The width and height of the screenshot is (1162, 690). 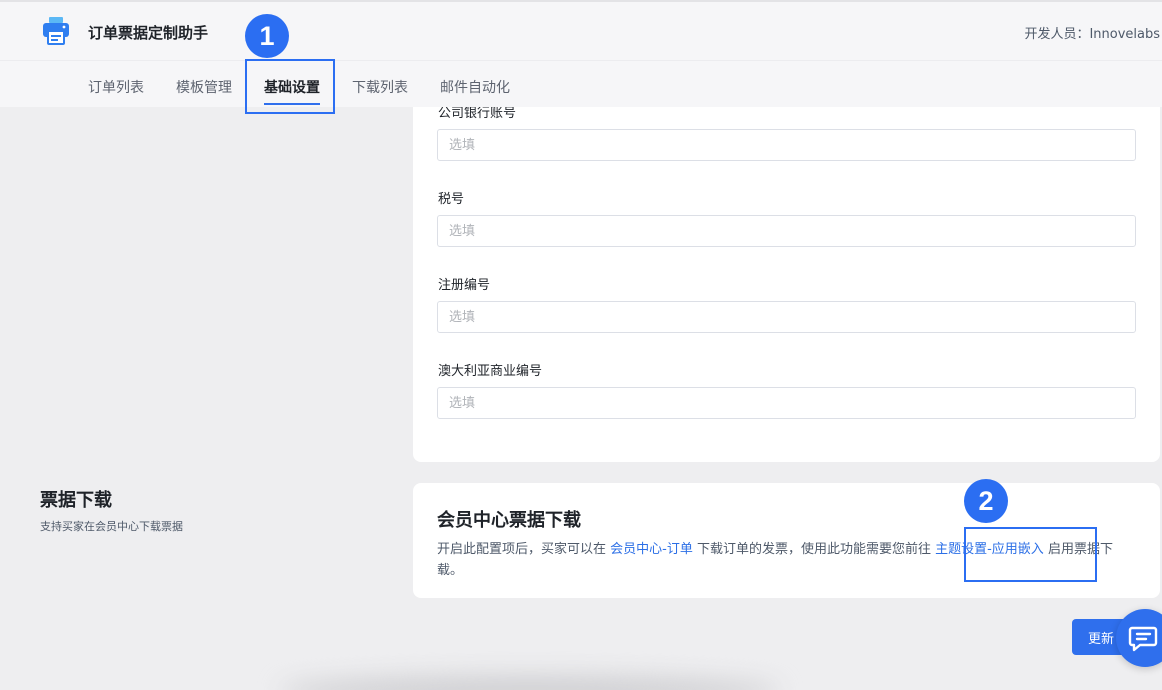 I want to click on printer-icon, so click(x=56, y=31).